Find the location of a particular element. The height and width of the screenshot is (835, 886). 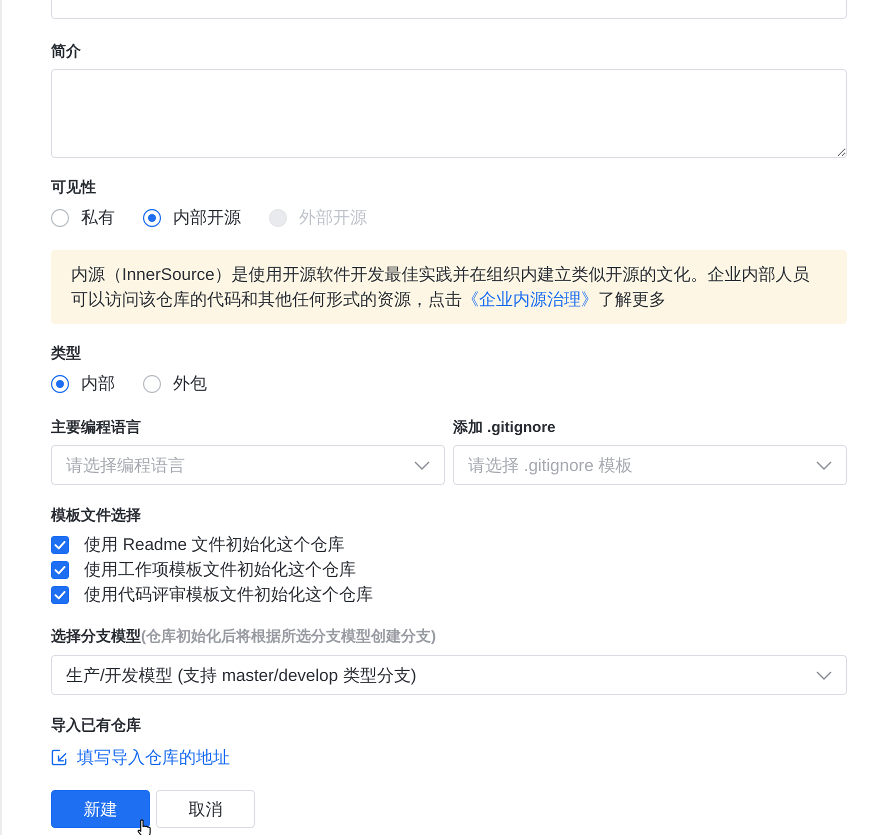

visibility-label: 可见性 is located at coordinates (74, 188).